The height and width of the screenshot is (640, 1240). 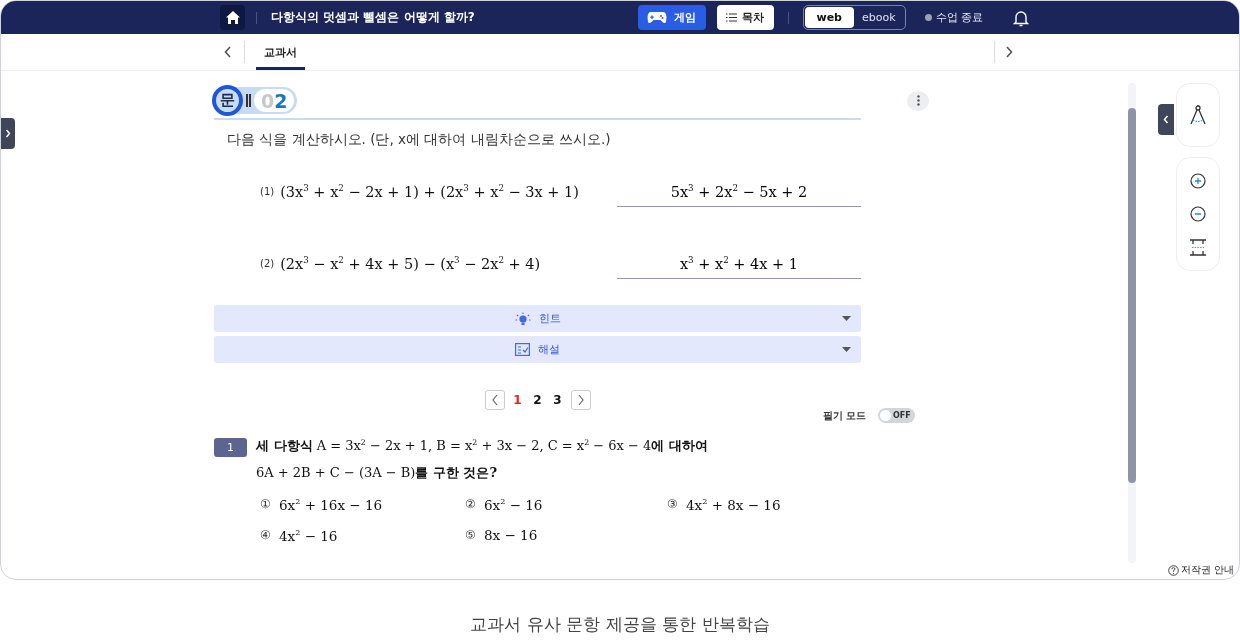 What do you see at coordinates (470, 504) in the screenshot?
I see `choice-number: ②` at bounding box center [470, 504].